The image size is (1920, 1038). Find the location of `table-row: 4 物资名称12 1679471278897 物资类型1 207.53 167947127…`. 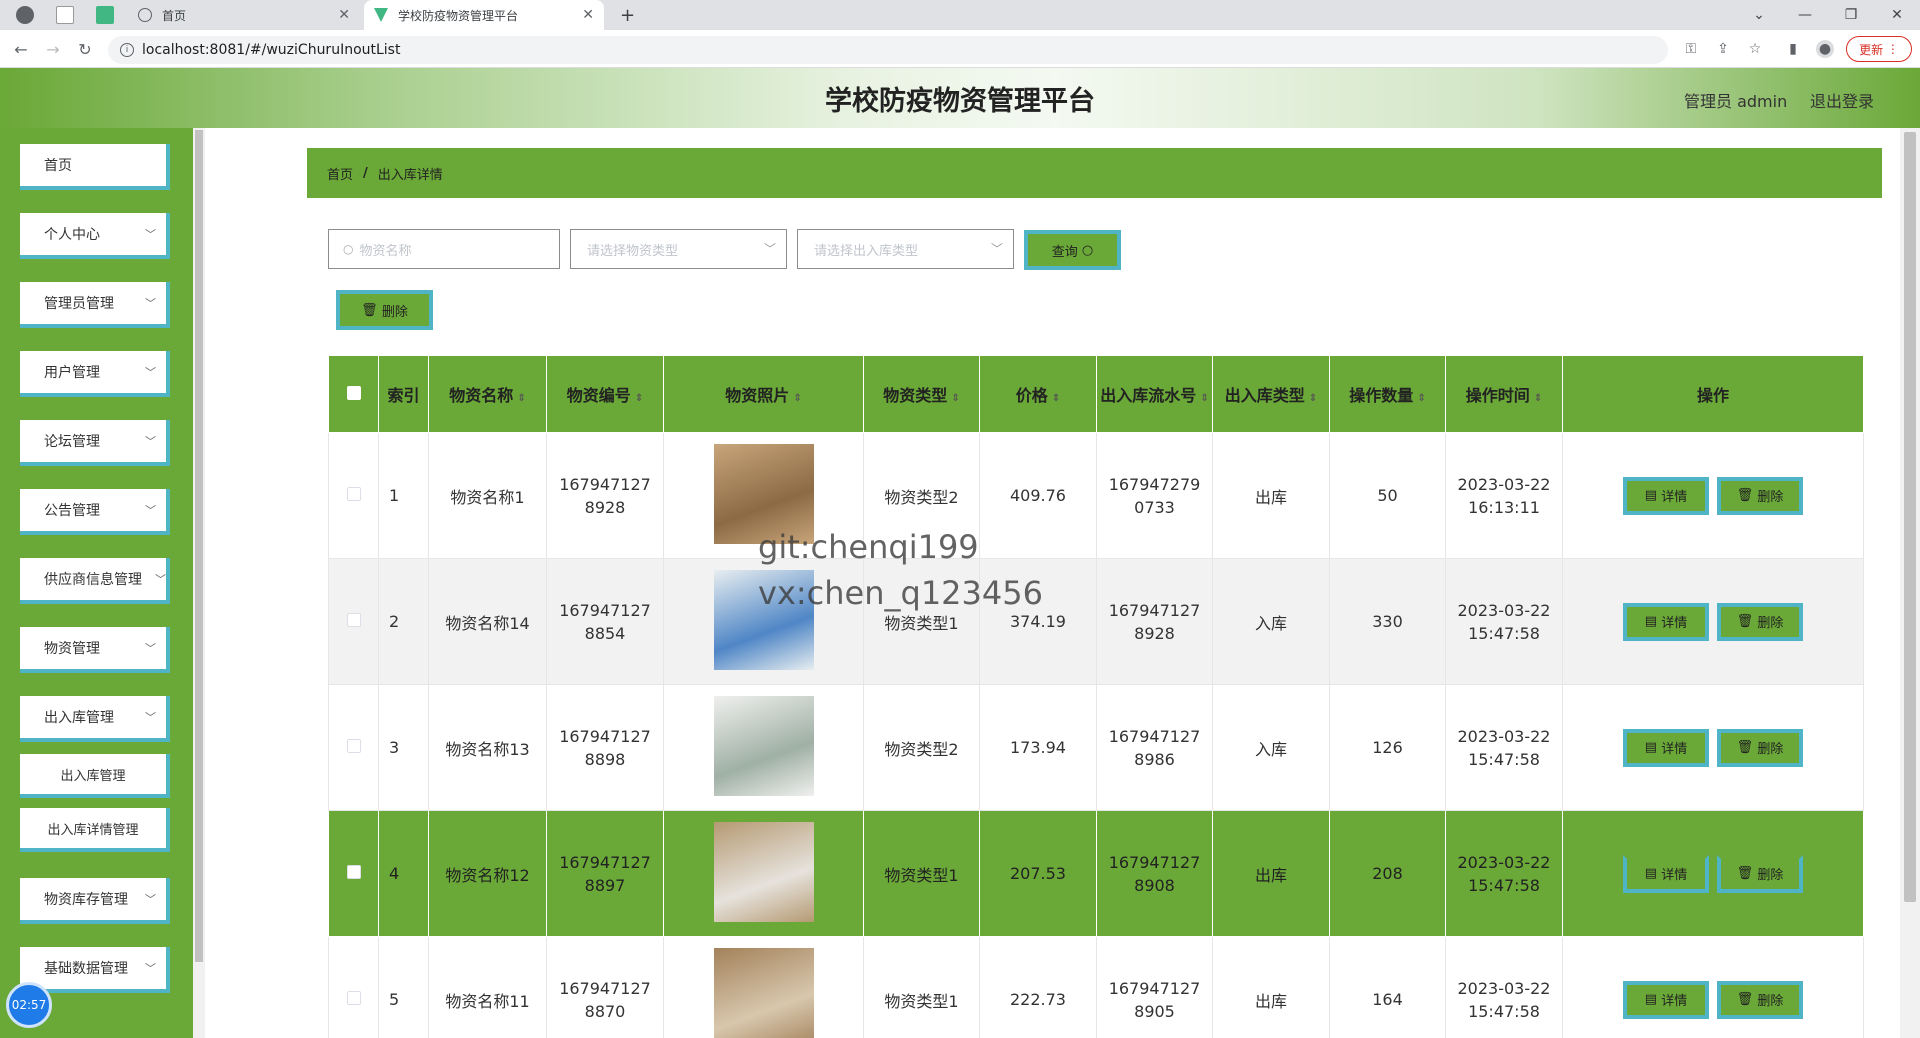

table-row: 4 物资名称12 1679471278897 物资类型1 207.53 167947127… is located at coordinates (1096, 873).